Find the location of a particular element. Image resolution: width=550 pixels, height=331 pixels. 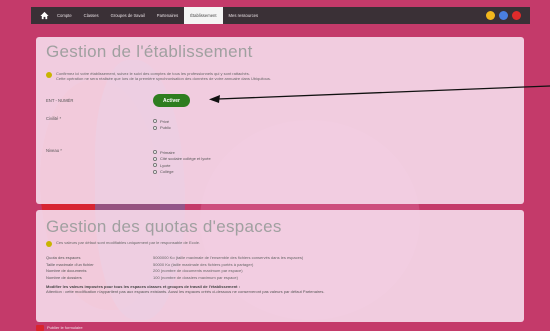

nav-icons is located at coordinates (503, 15).